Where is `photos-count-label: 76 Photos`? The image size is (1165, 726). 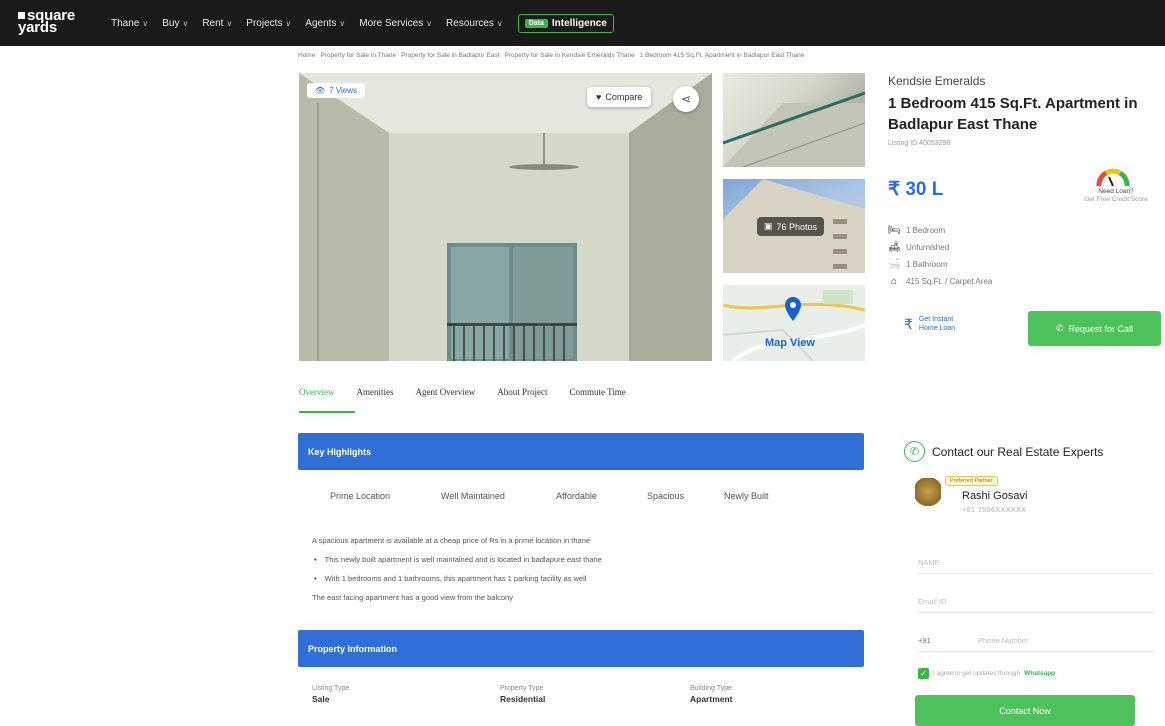
photos-count-label: 76 Photos is located at coordinates (797, 226).